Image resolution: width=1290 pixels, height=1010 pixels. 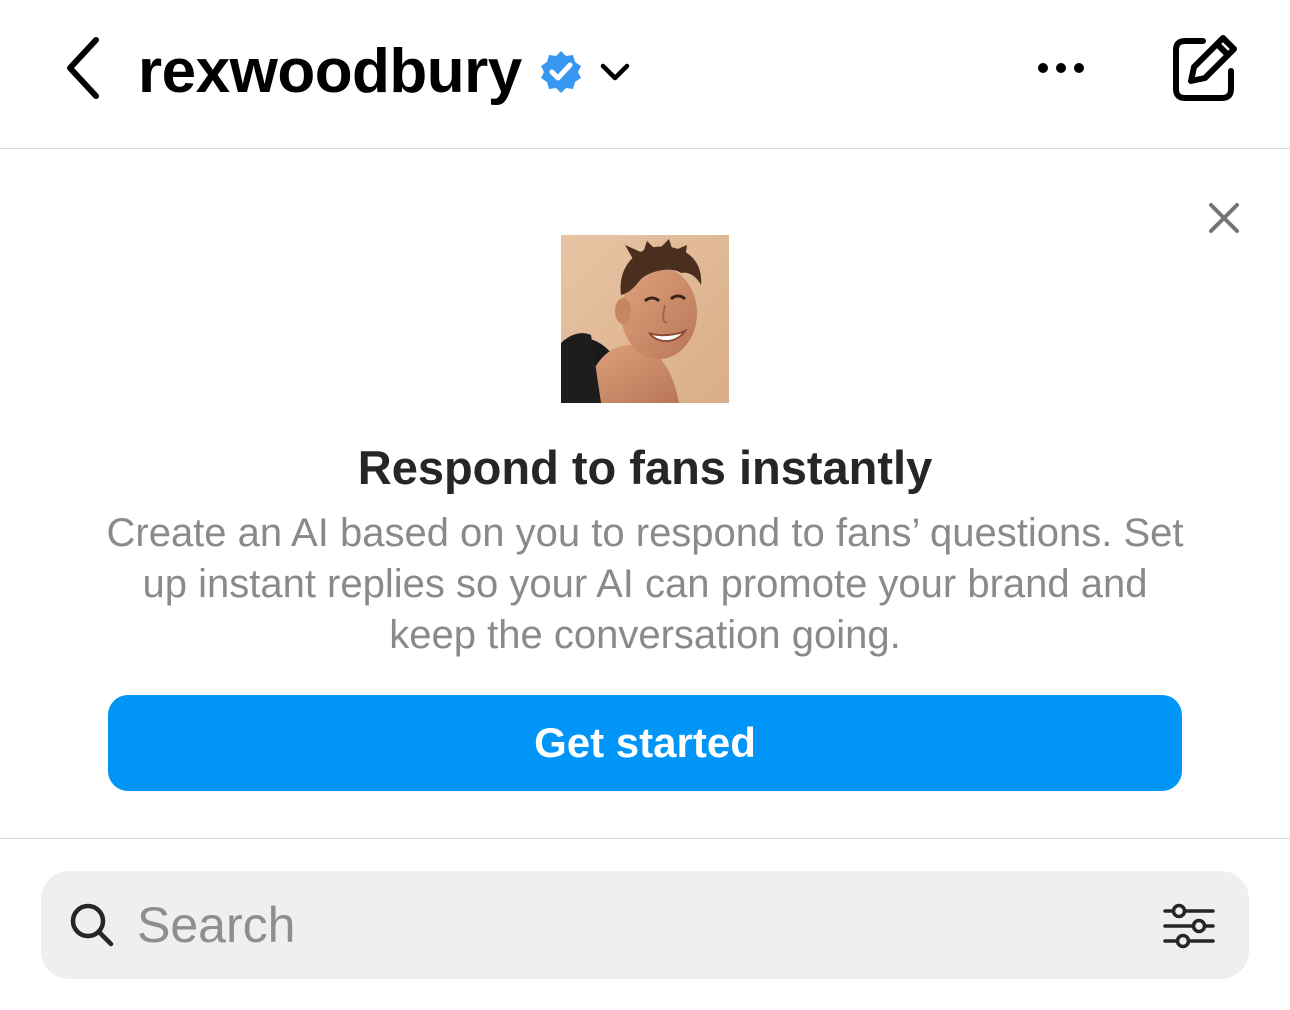 What do you see at coordinates (645, 319) in the screenshot?
I see `profile-photo` at bounding box center [645, 319].